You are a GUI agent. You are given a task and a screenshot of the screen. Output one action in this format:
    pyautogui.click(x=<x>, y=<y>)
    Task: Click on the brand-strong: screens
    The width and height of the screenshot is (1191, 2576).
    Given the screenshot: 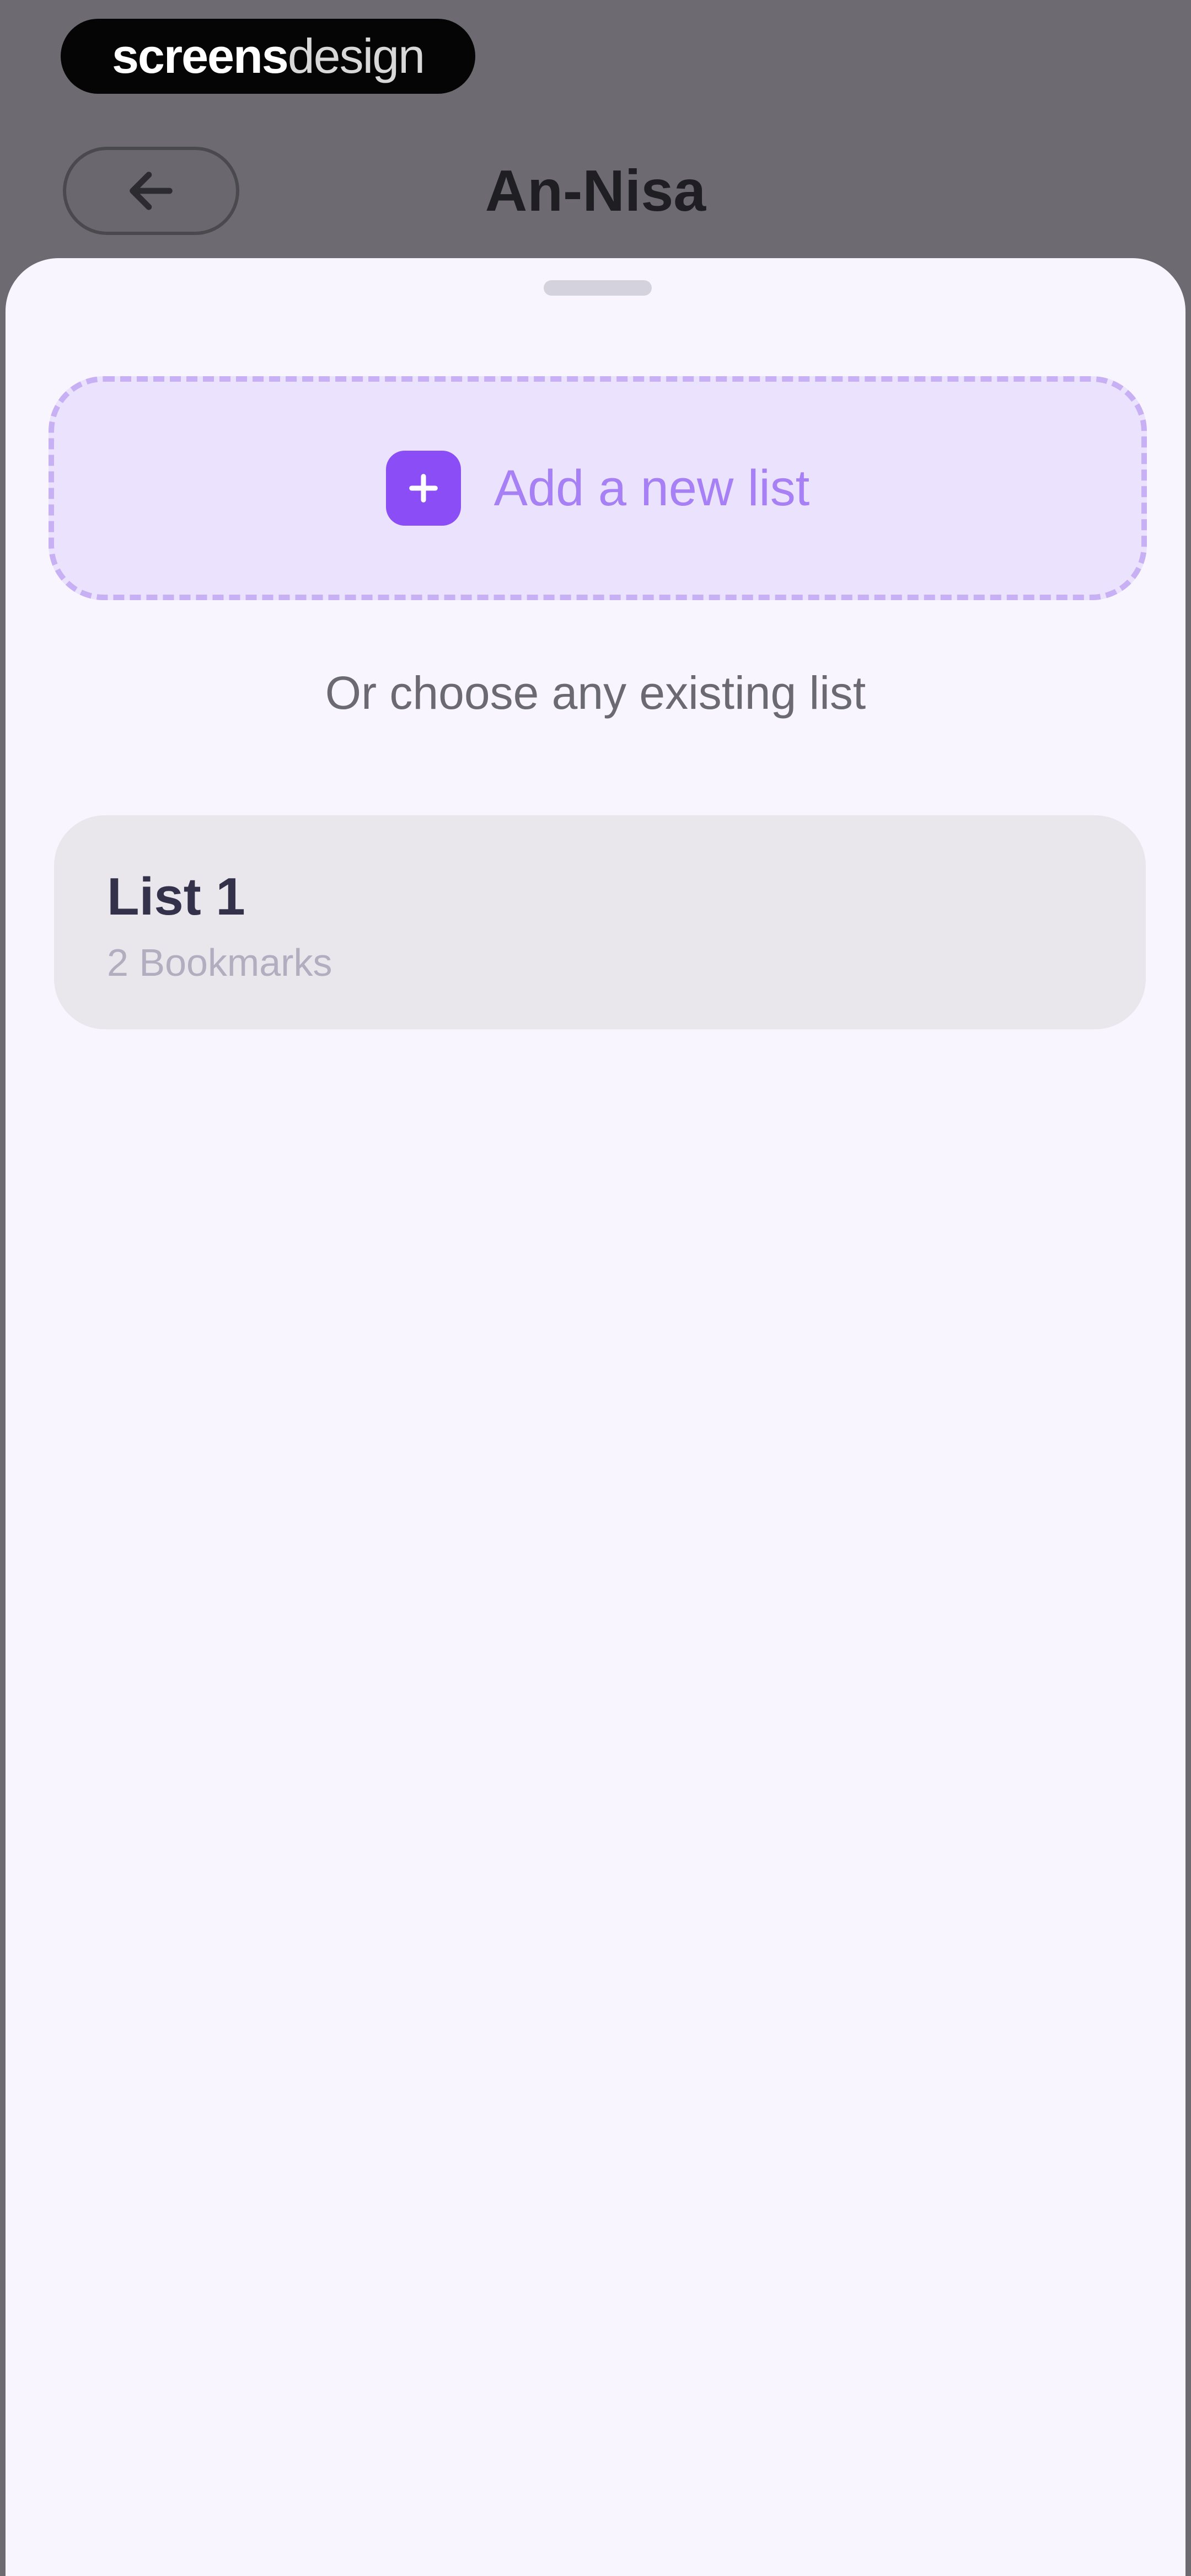 What is the action you would take?
    pyautogui.click(x=200, y=56)
    